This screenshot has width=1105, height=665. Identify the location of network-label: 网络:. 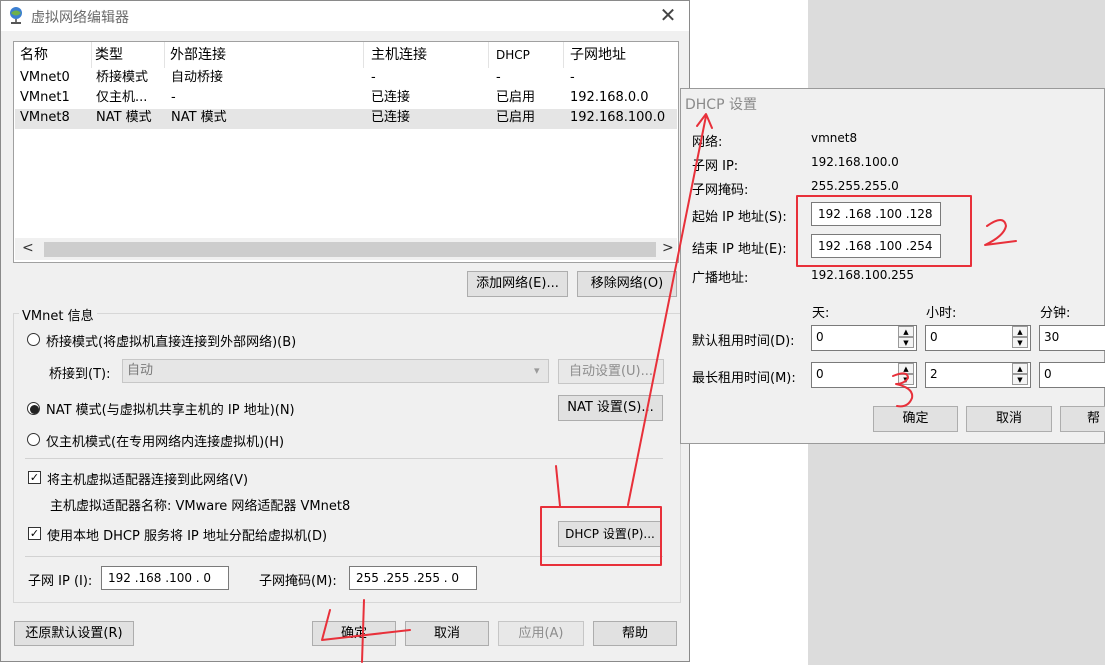
(707, 142).